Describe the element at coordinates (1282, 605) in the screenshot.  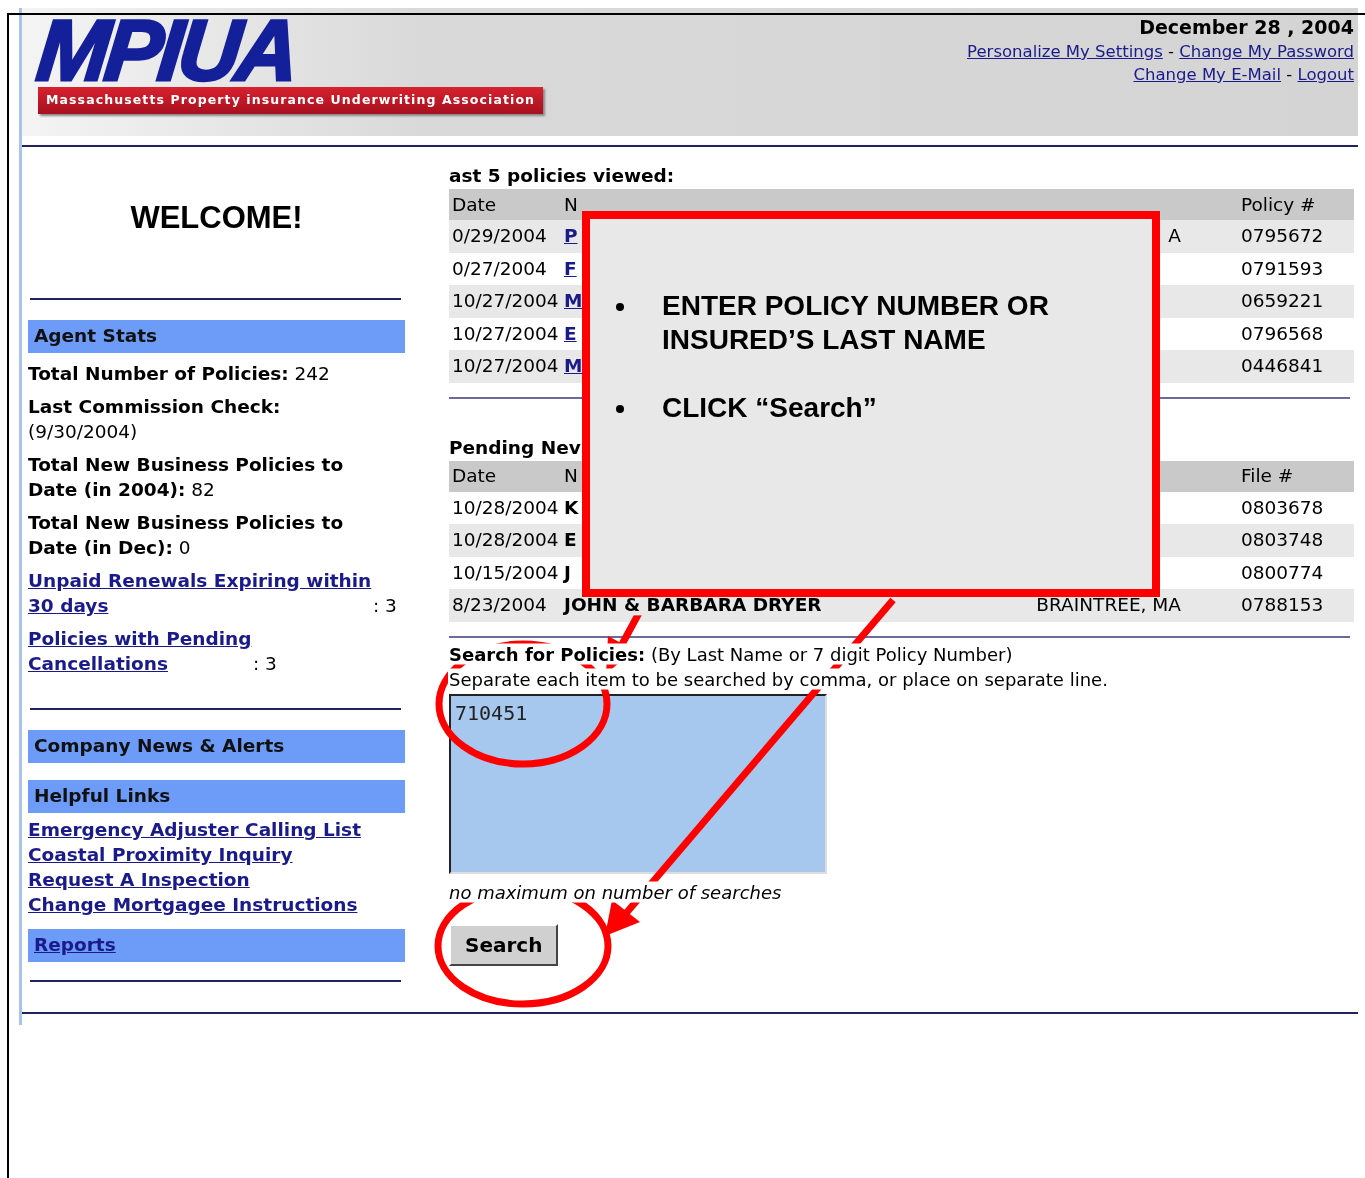
I see `table-cell-text: 0788153` at that location.